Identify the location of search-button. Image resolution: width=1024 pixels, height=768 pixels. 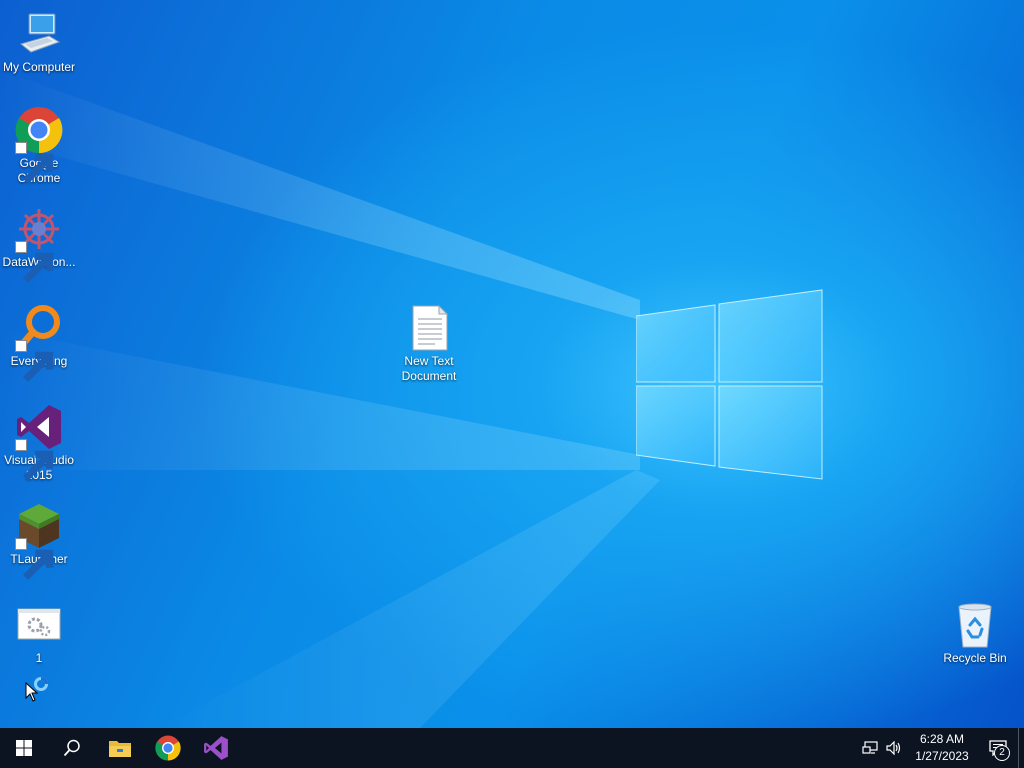
(72, 748).